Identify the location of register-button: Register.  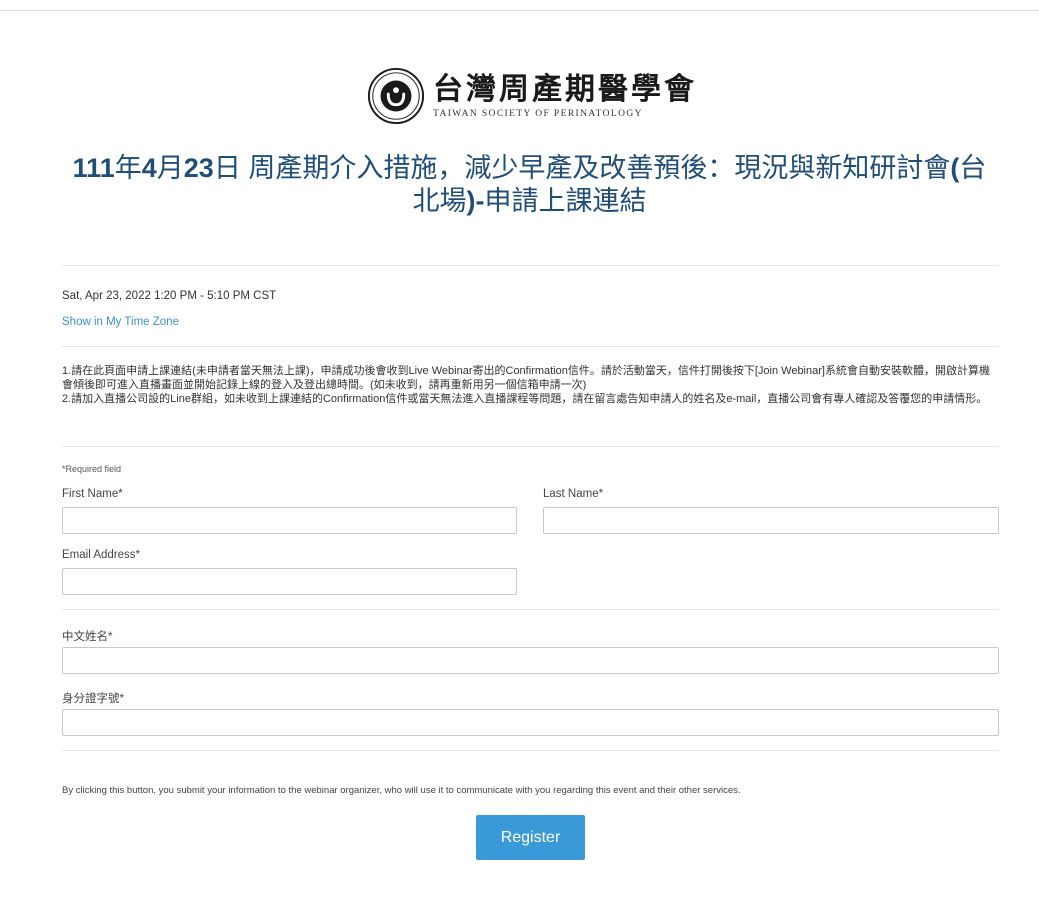
(530, 837).